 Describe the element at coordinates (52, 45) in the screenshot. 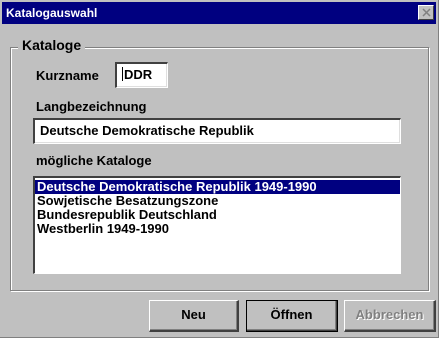

I see `groupbox-legend: Kataloge` at that location.